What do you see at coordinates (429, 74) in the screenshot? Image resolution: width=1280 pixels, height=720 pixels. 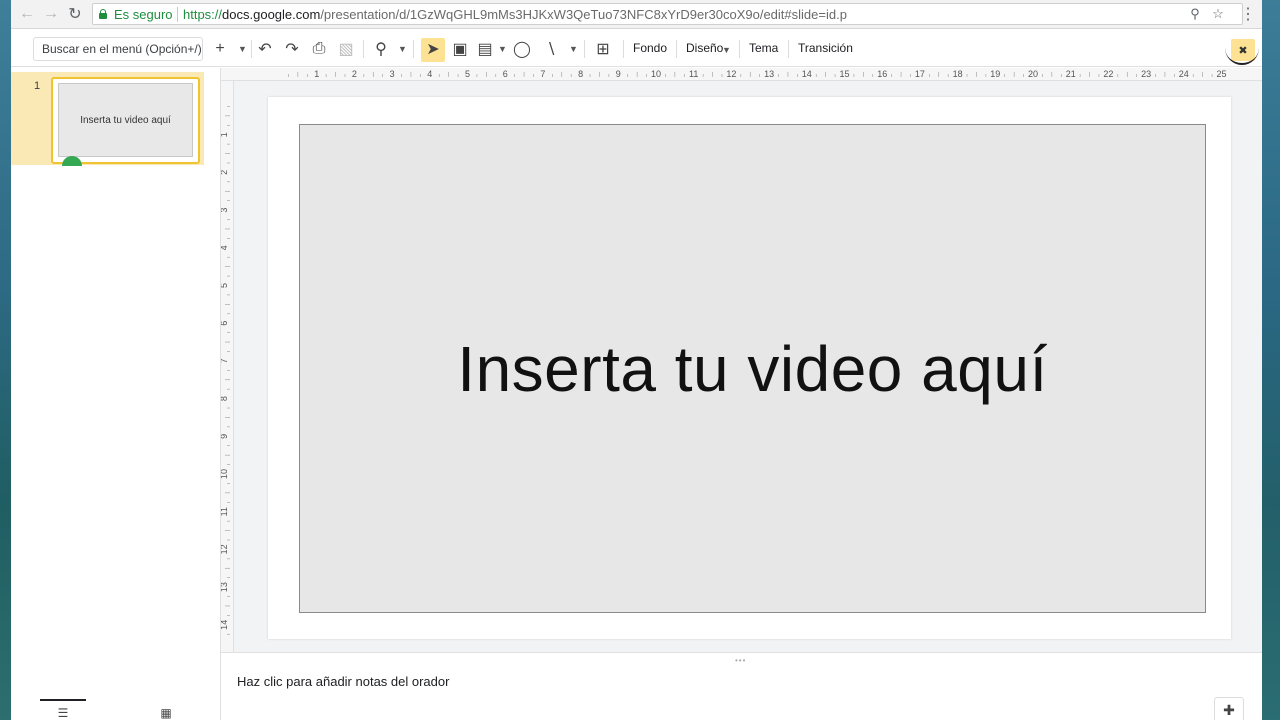 I see `ruler-top-label: 4` at bounding box center [429, 74].